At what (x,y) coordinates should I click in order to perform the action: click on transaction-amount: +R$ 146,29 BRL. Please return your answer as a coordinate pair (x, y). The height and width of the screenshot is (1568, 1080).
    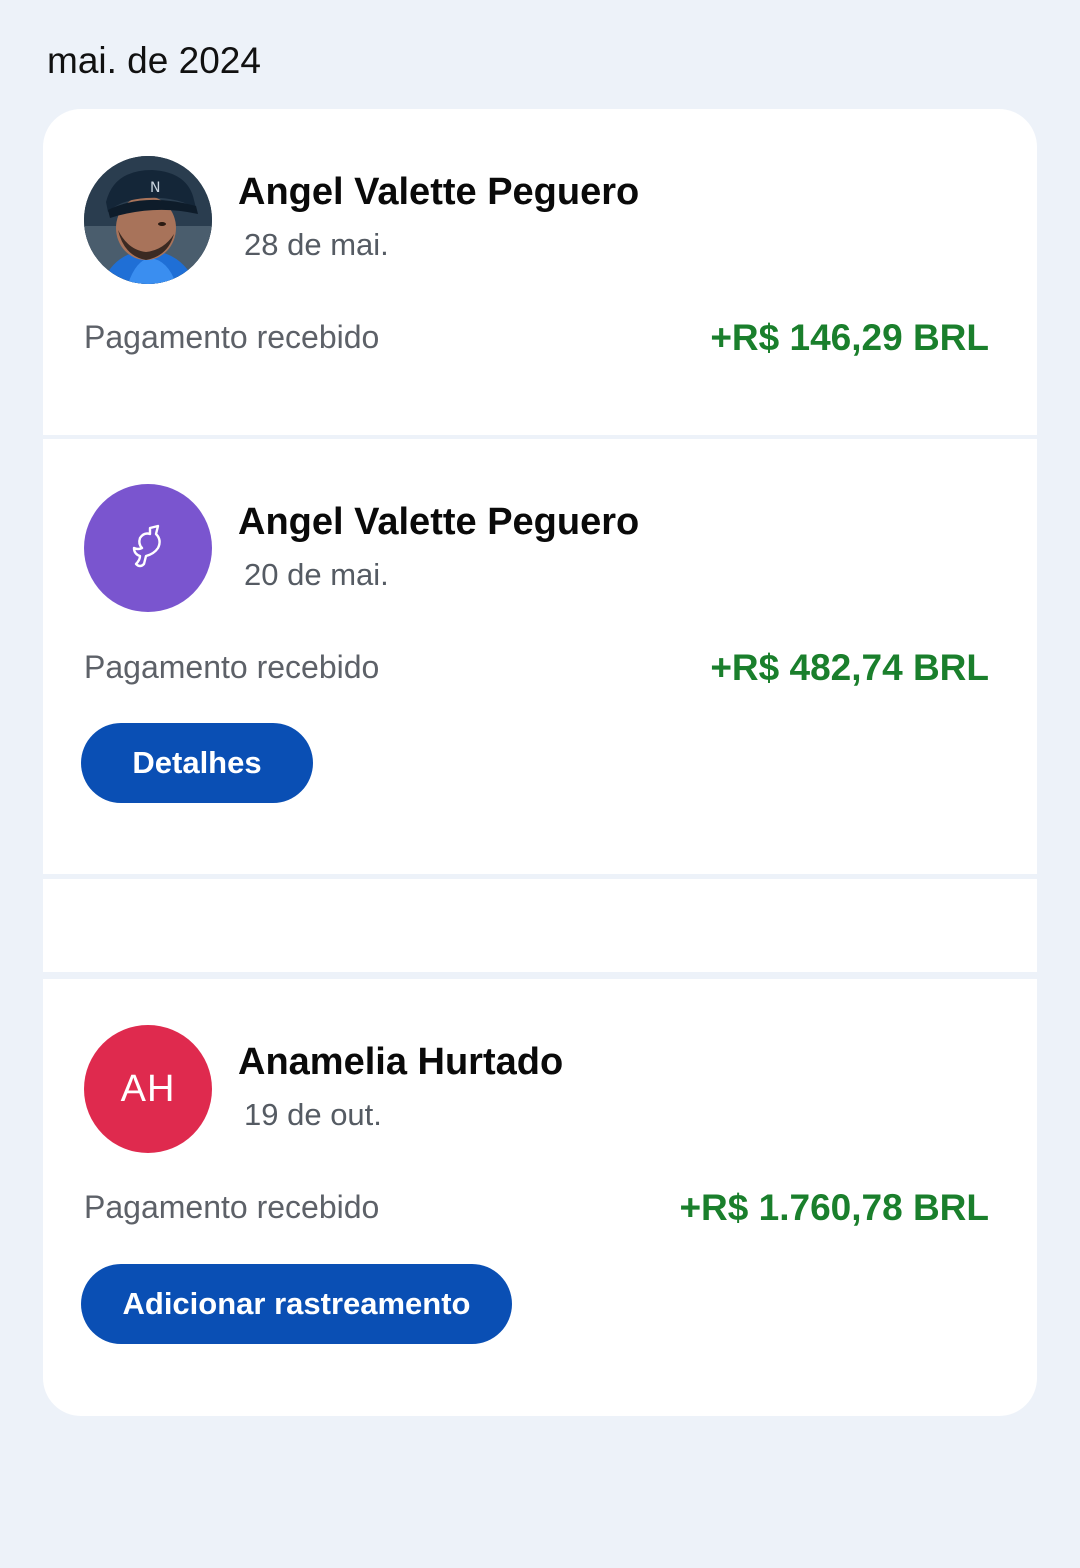
    Looking at the image, I should click on (849, 337).